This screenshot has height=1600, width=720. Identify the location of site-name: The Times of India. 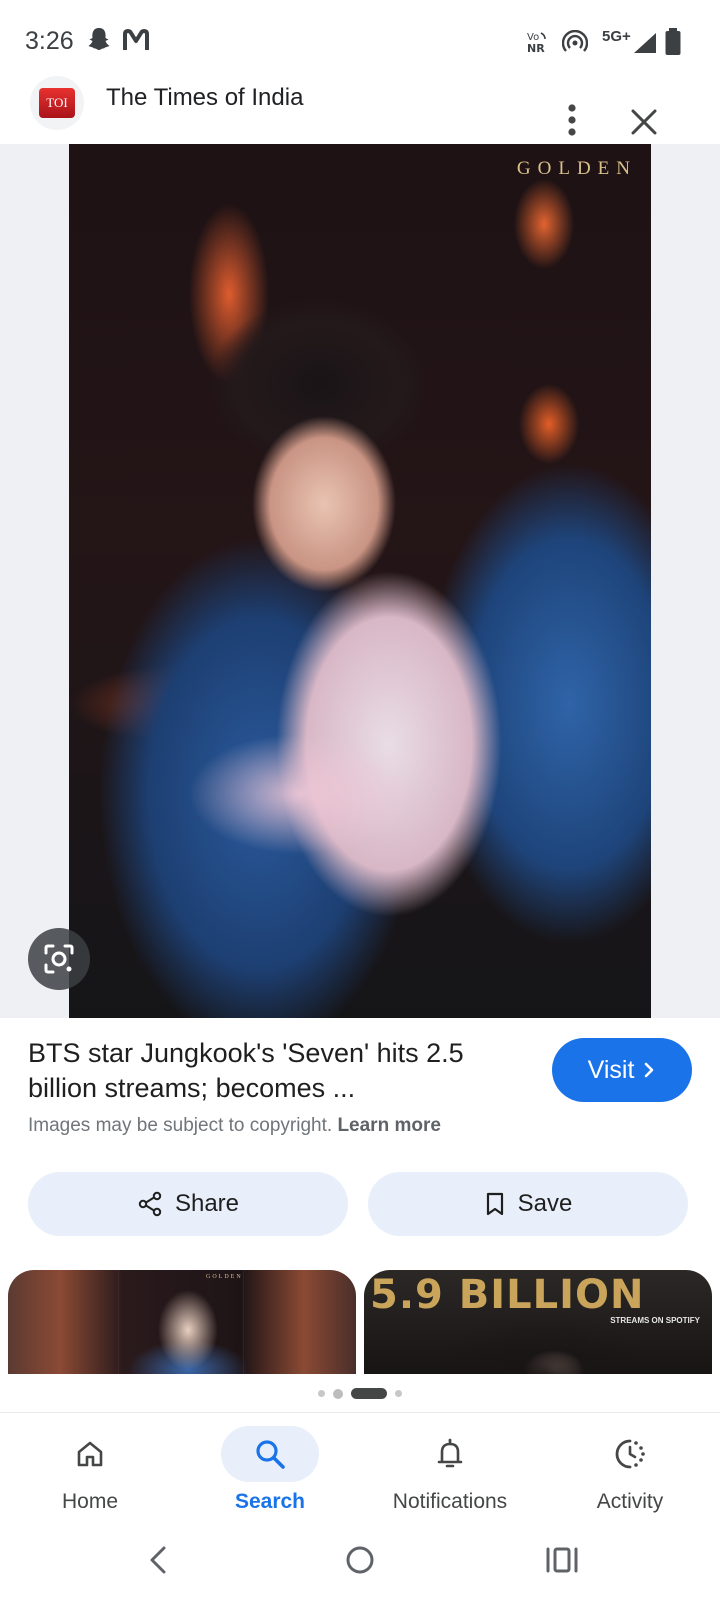
(204, 98).